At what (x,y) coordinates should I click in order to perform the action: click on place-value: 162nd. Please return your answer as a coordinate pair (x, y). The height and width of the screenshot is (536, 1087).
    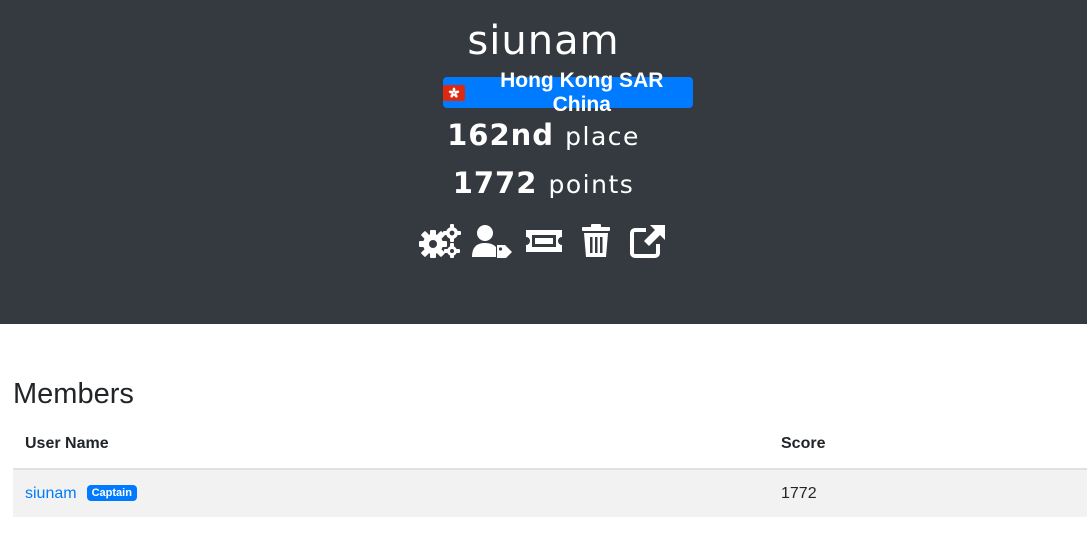
    Looking at the image, I should click on (501, 135).